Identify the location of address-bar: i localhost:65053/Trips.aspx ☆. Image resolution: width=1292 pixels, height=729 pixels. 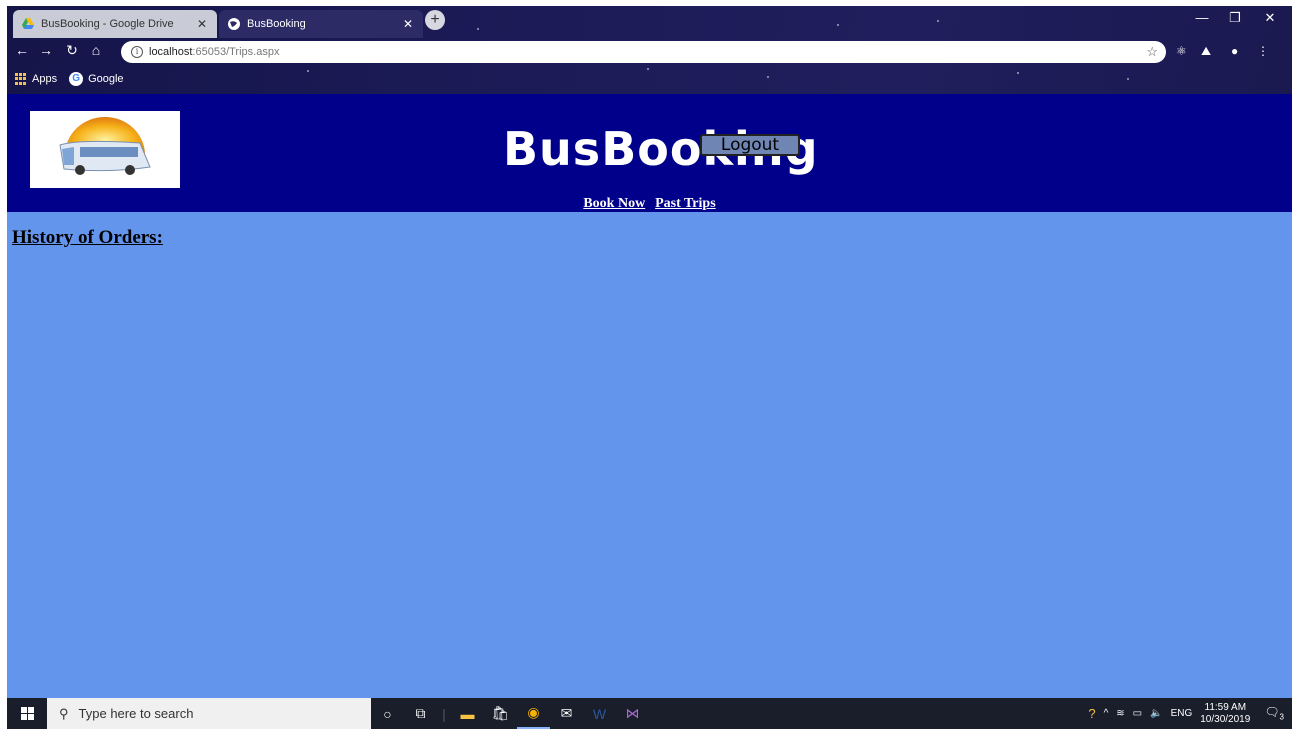
(643, 52).